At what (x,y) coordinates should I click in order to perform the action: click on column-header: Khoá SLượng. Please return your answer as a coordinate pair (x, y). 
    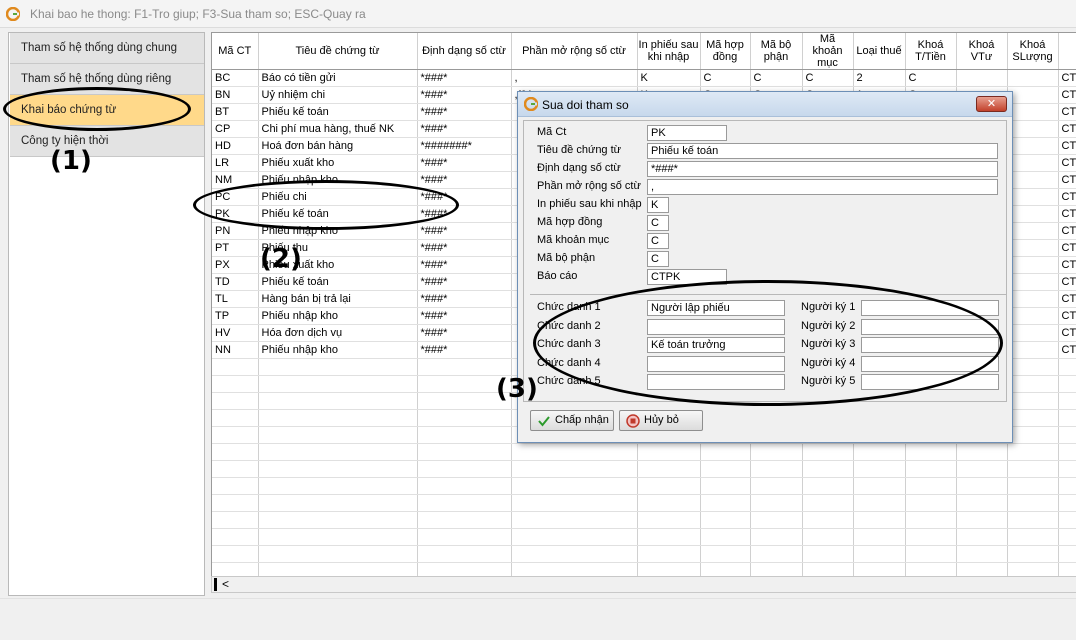
    Looking at the image, I should click on (1033, 51).